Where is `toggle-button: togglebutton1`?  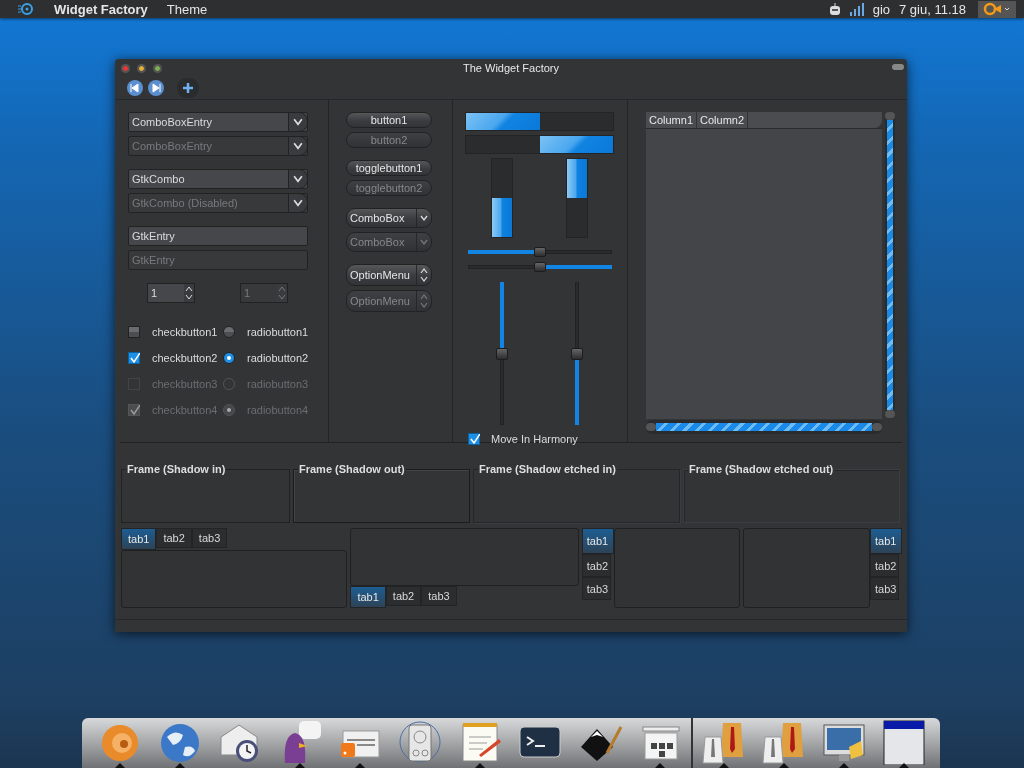
toggle-button: togglebutton1 is located at coordinates (389, 168).